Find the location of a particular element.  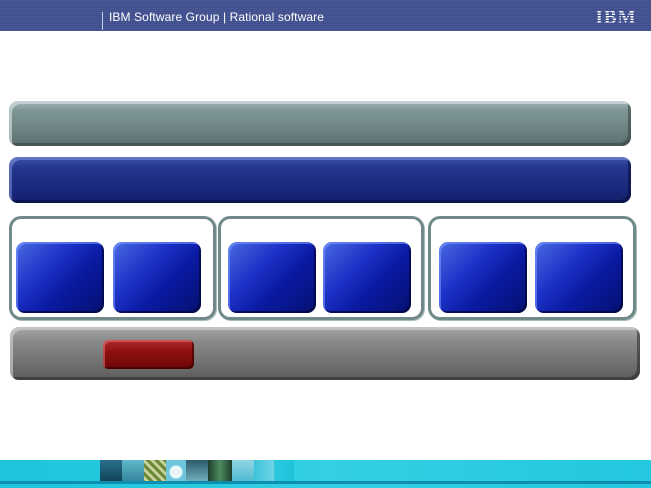

ibm-logo-icon: IBM is located at coordinates (616, 16).